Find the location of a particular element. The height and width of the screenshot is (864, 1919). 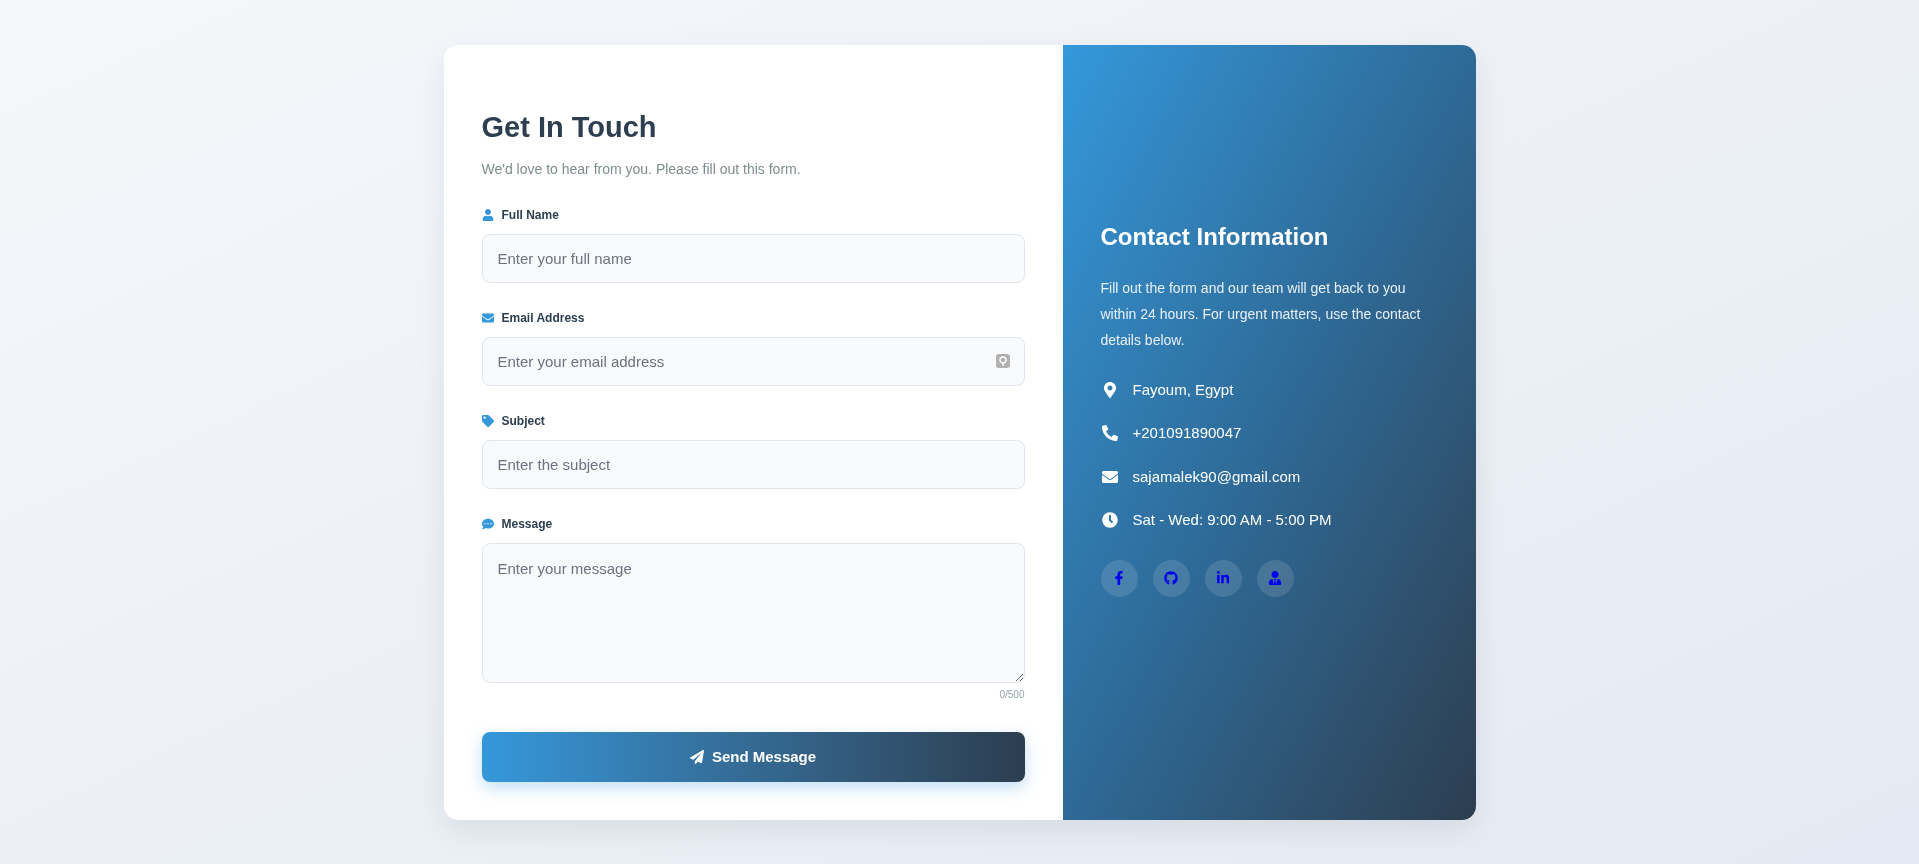

field-label: Message is located at coordinates (527, 525).